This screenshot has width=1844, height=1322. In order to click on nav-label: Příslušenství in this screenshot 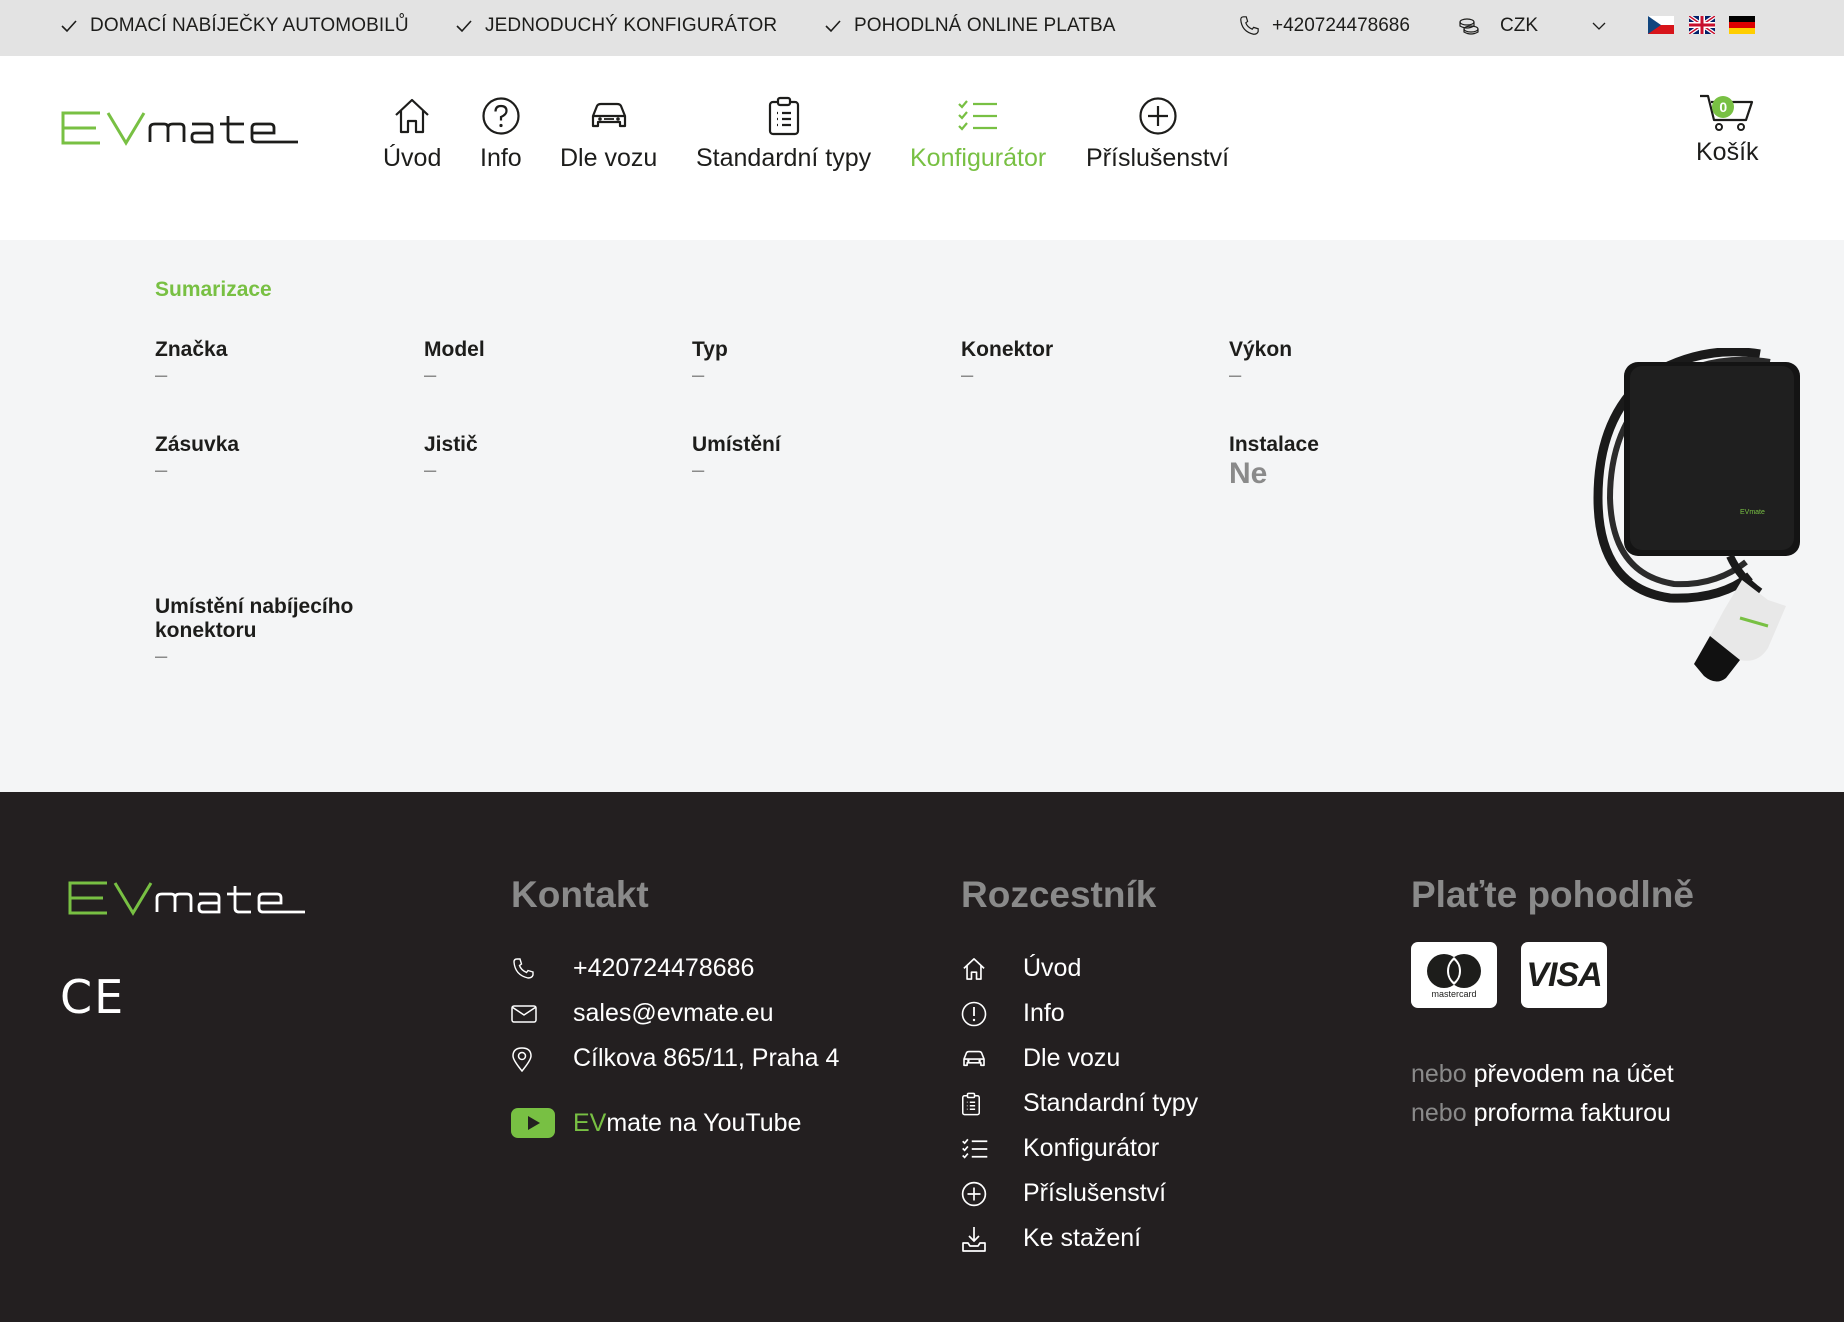, I will do `click(1158, 158)`.